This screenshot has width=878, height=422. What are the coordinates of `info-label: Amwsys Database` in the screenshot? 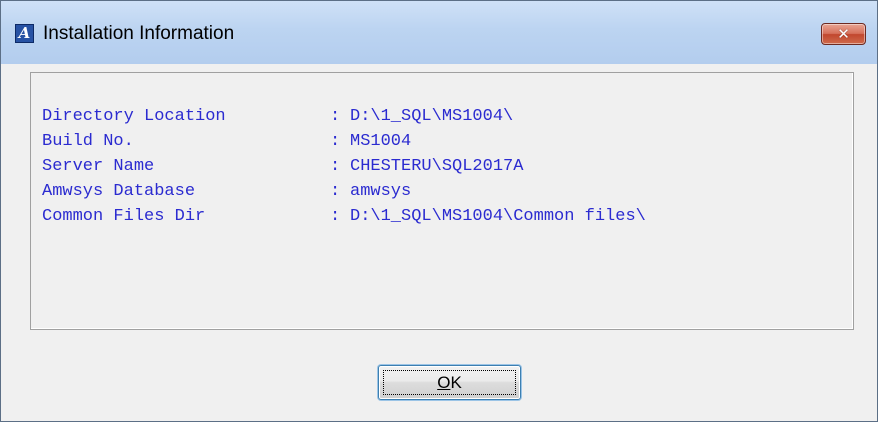 It's located at (119, 191).